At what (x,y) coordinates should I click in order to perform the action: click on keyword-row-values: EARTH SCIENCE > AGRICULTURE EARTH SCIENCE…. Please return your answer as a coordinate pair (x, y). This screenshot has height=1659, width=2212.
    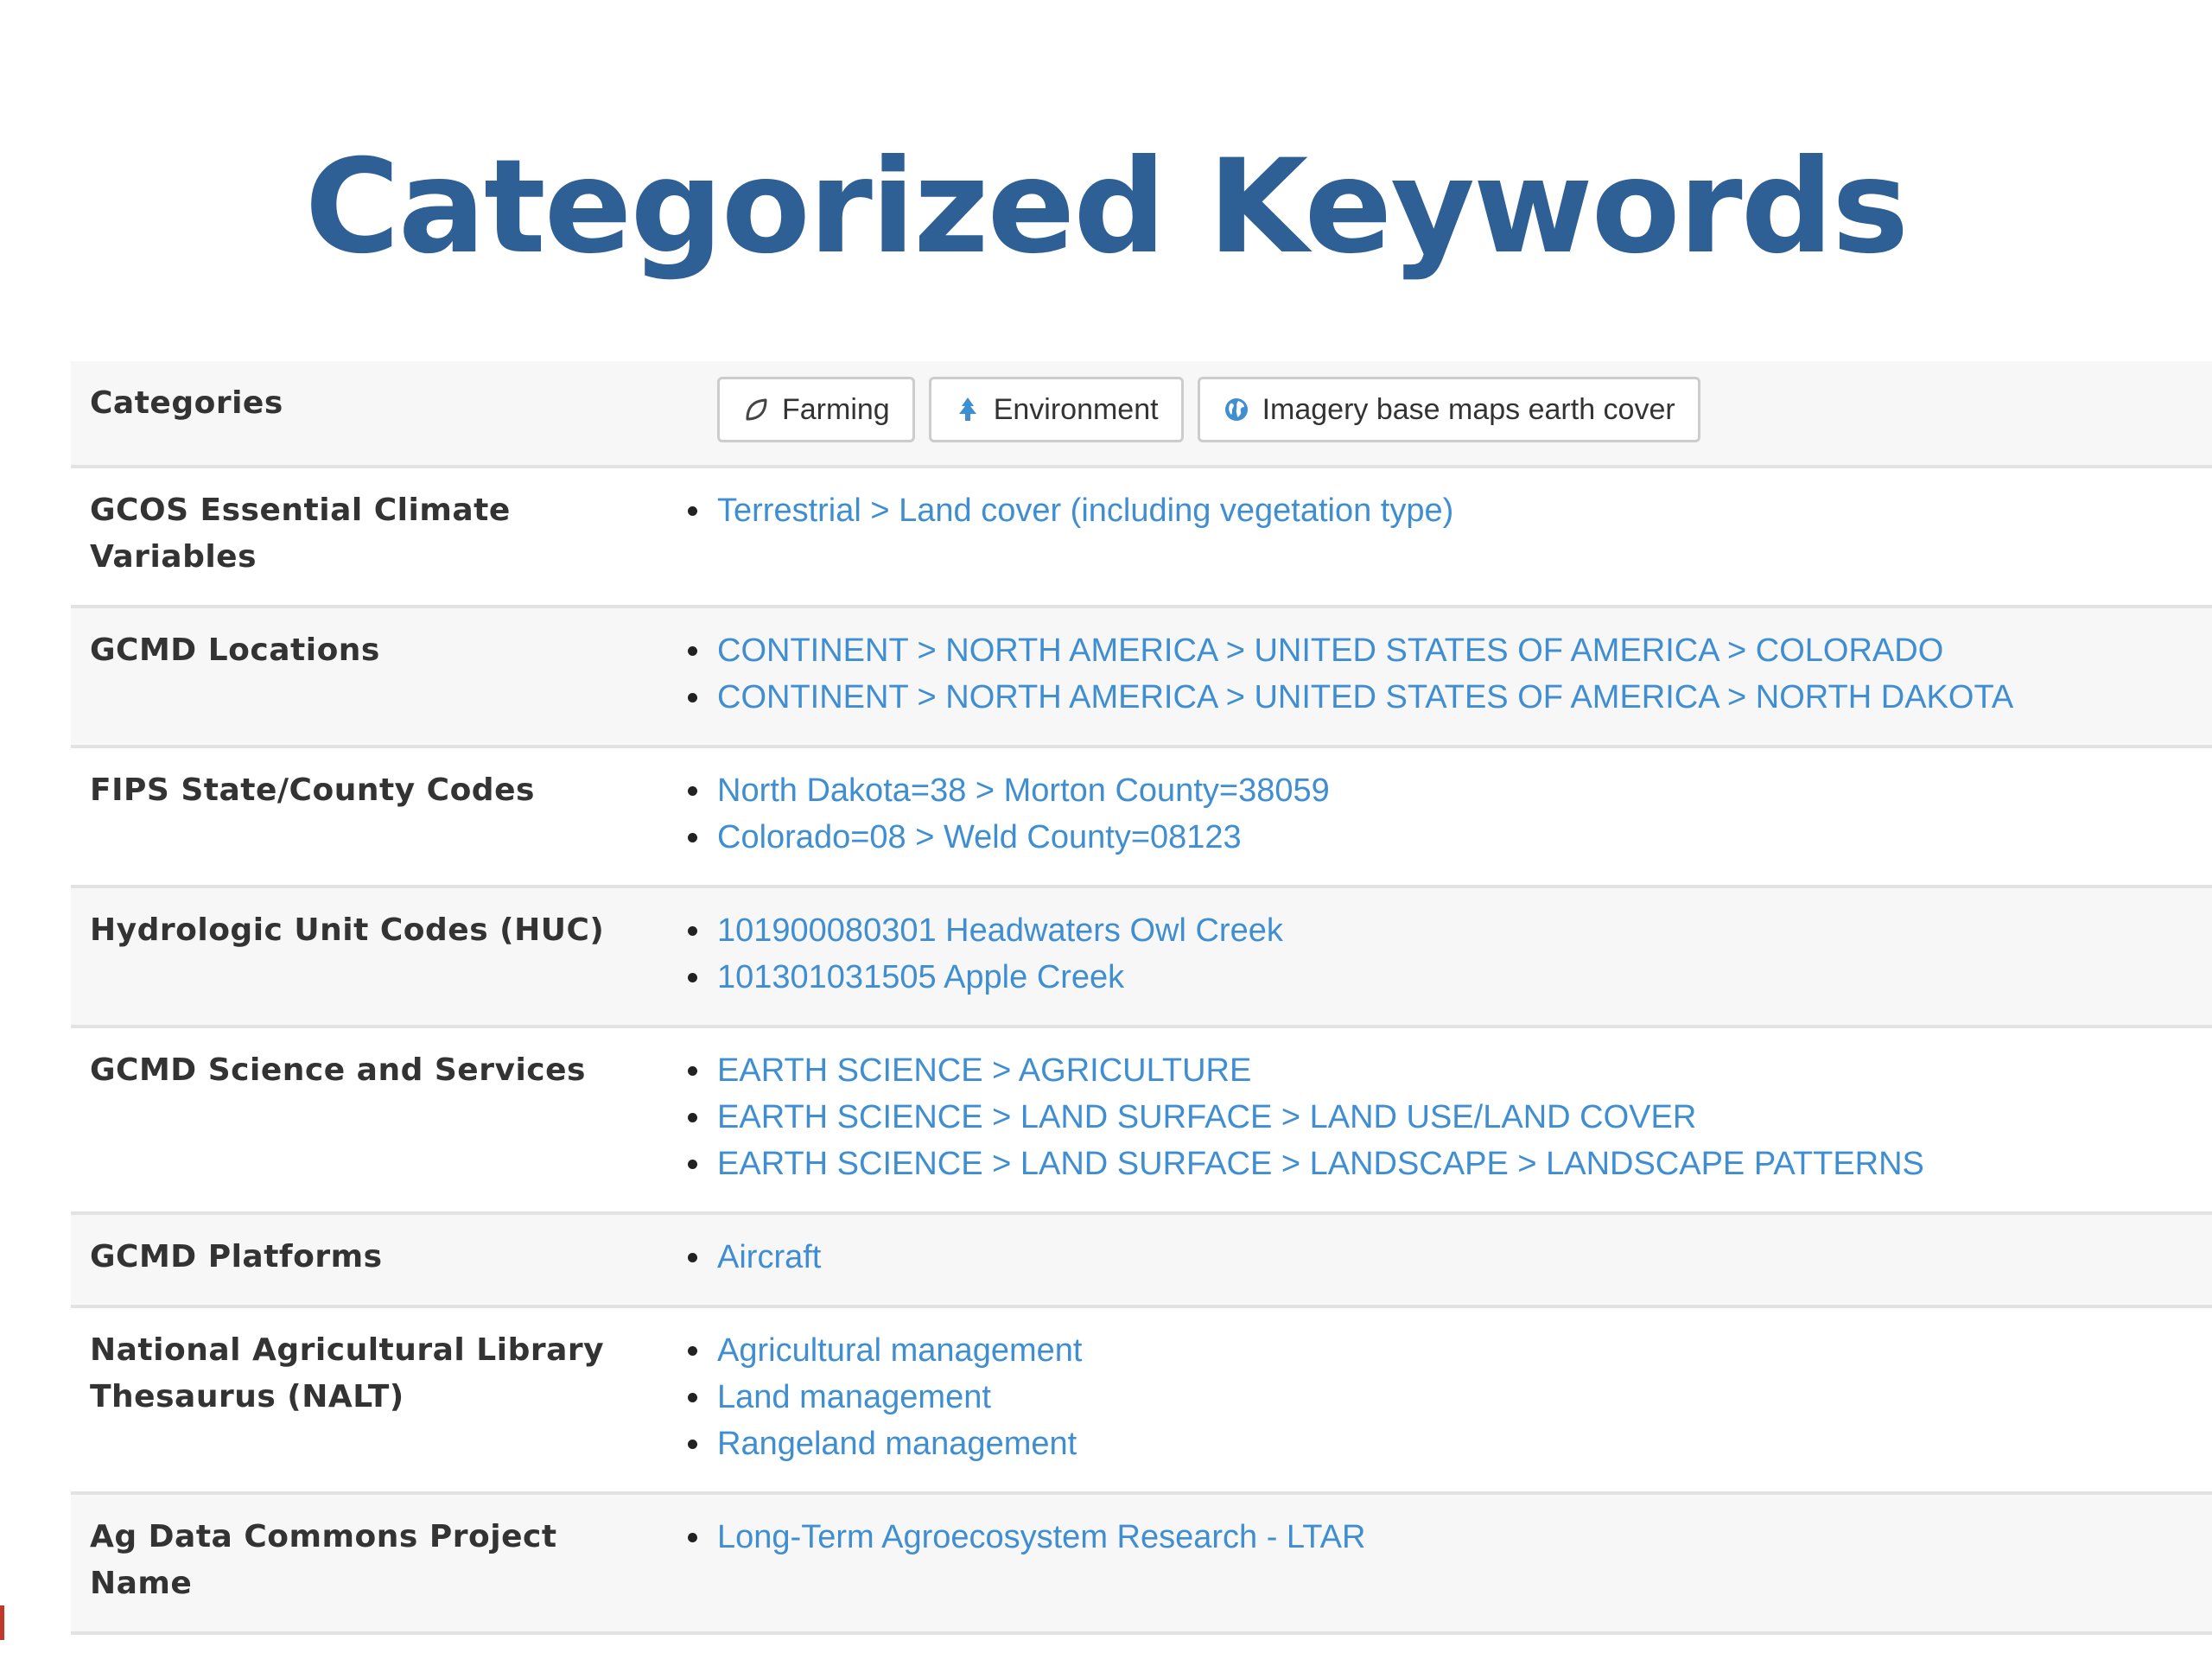
    Looking at the image, I should click on (1444, 1120).